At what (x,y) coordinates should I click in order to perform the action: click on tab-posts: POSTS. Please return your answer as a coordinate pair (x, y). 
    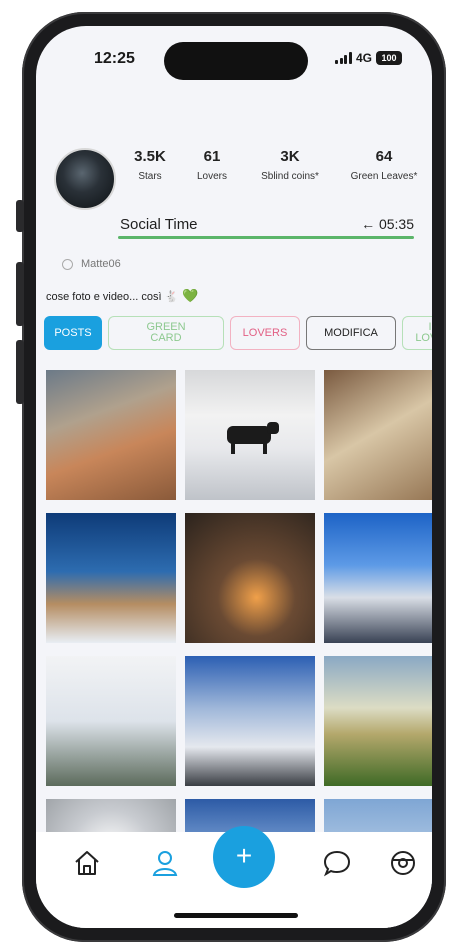
    Looking at the image, I should click on (73, 333).